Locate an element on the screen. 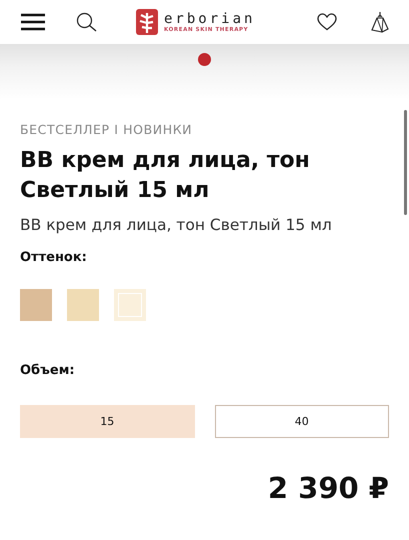 The height and width of the screenshot is (540, 409). product-tags: БЕСТСЕЛЛЕР I НОВИНКИ is located at coordinates (204, 129).